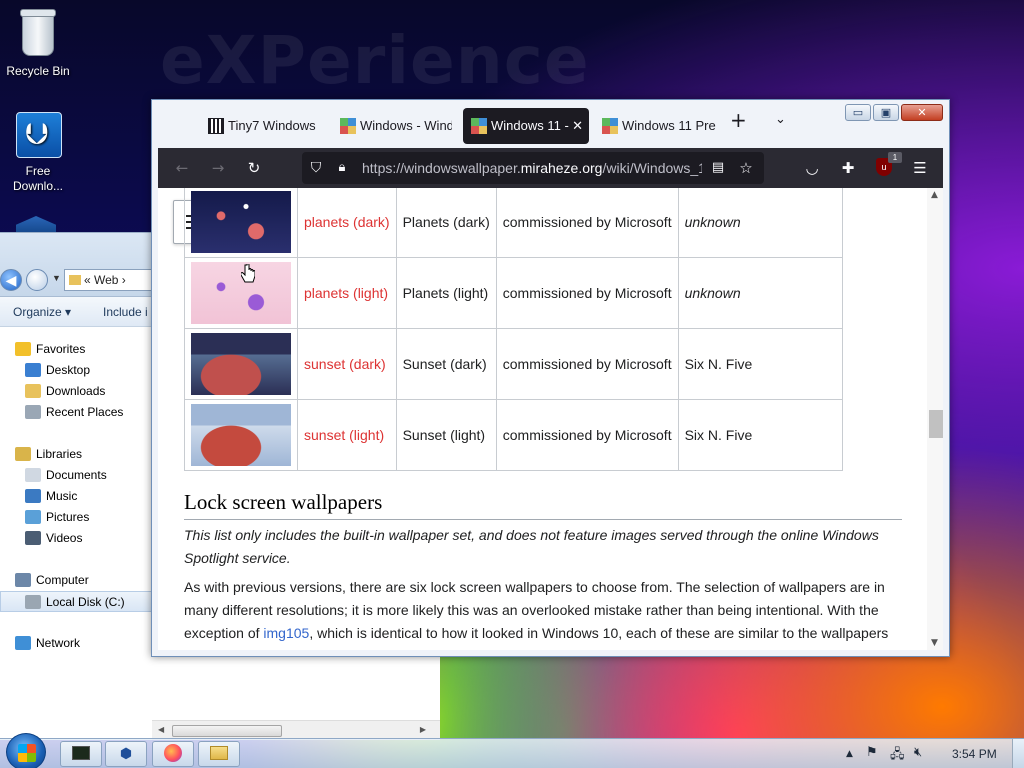  I want to click on folder-icon, so click(75, 280).